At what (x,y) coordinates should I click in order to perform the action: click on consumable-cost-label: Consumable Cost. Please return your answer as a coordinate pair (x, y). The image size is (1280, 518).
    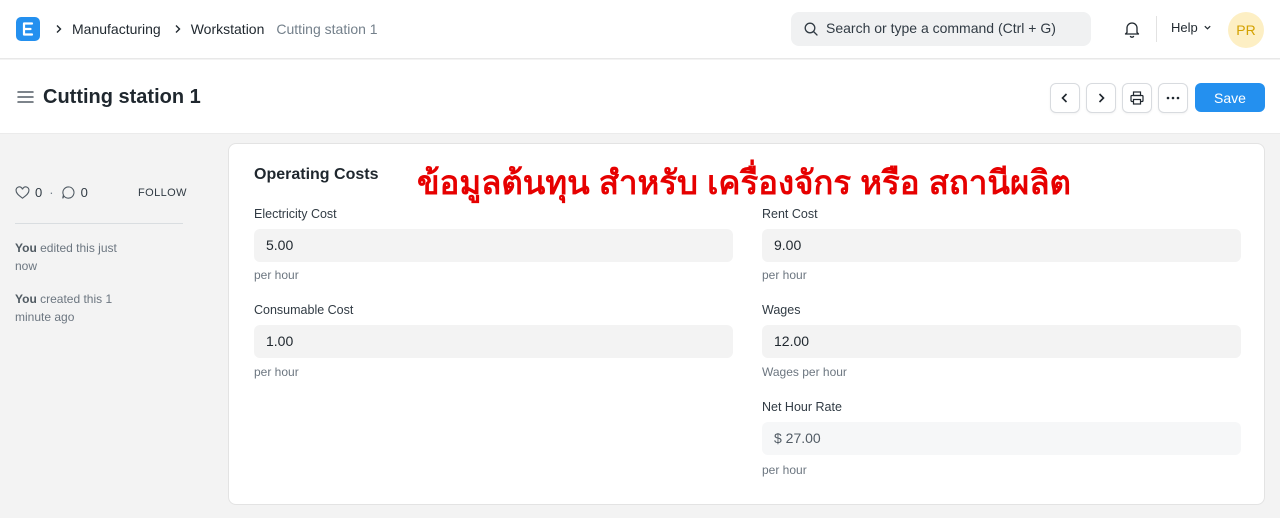
    Looking at the image, I should click on (304, 310).